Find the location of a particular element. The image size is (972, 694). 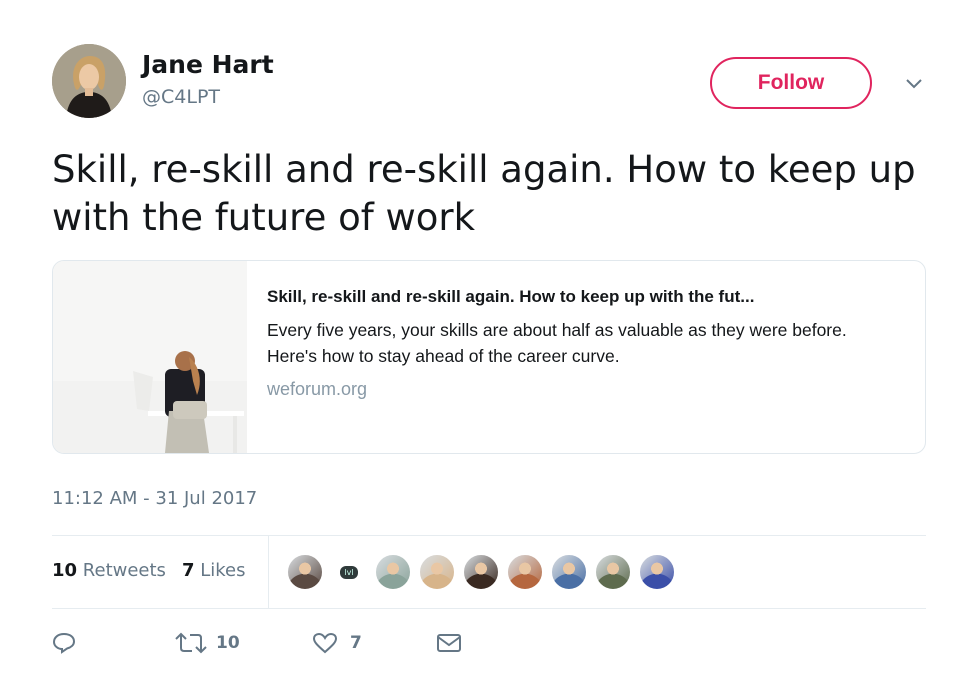

retweets-stat: 10 Retweets is located at coordinates (109, 570).